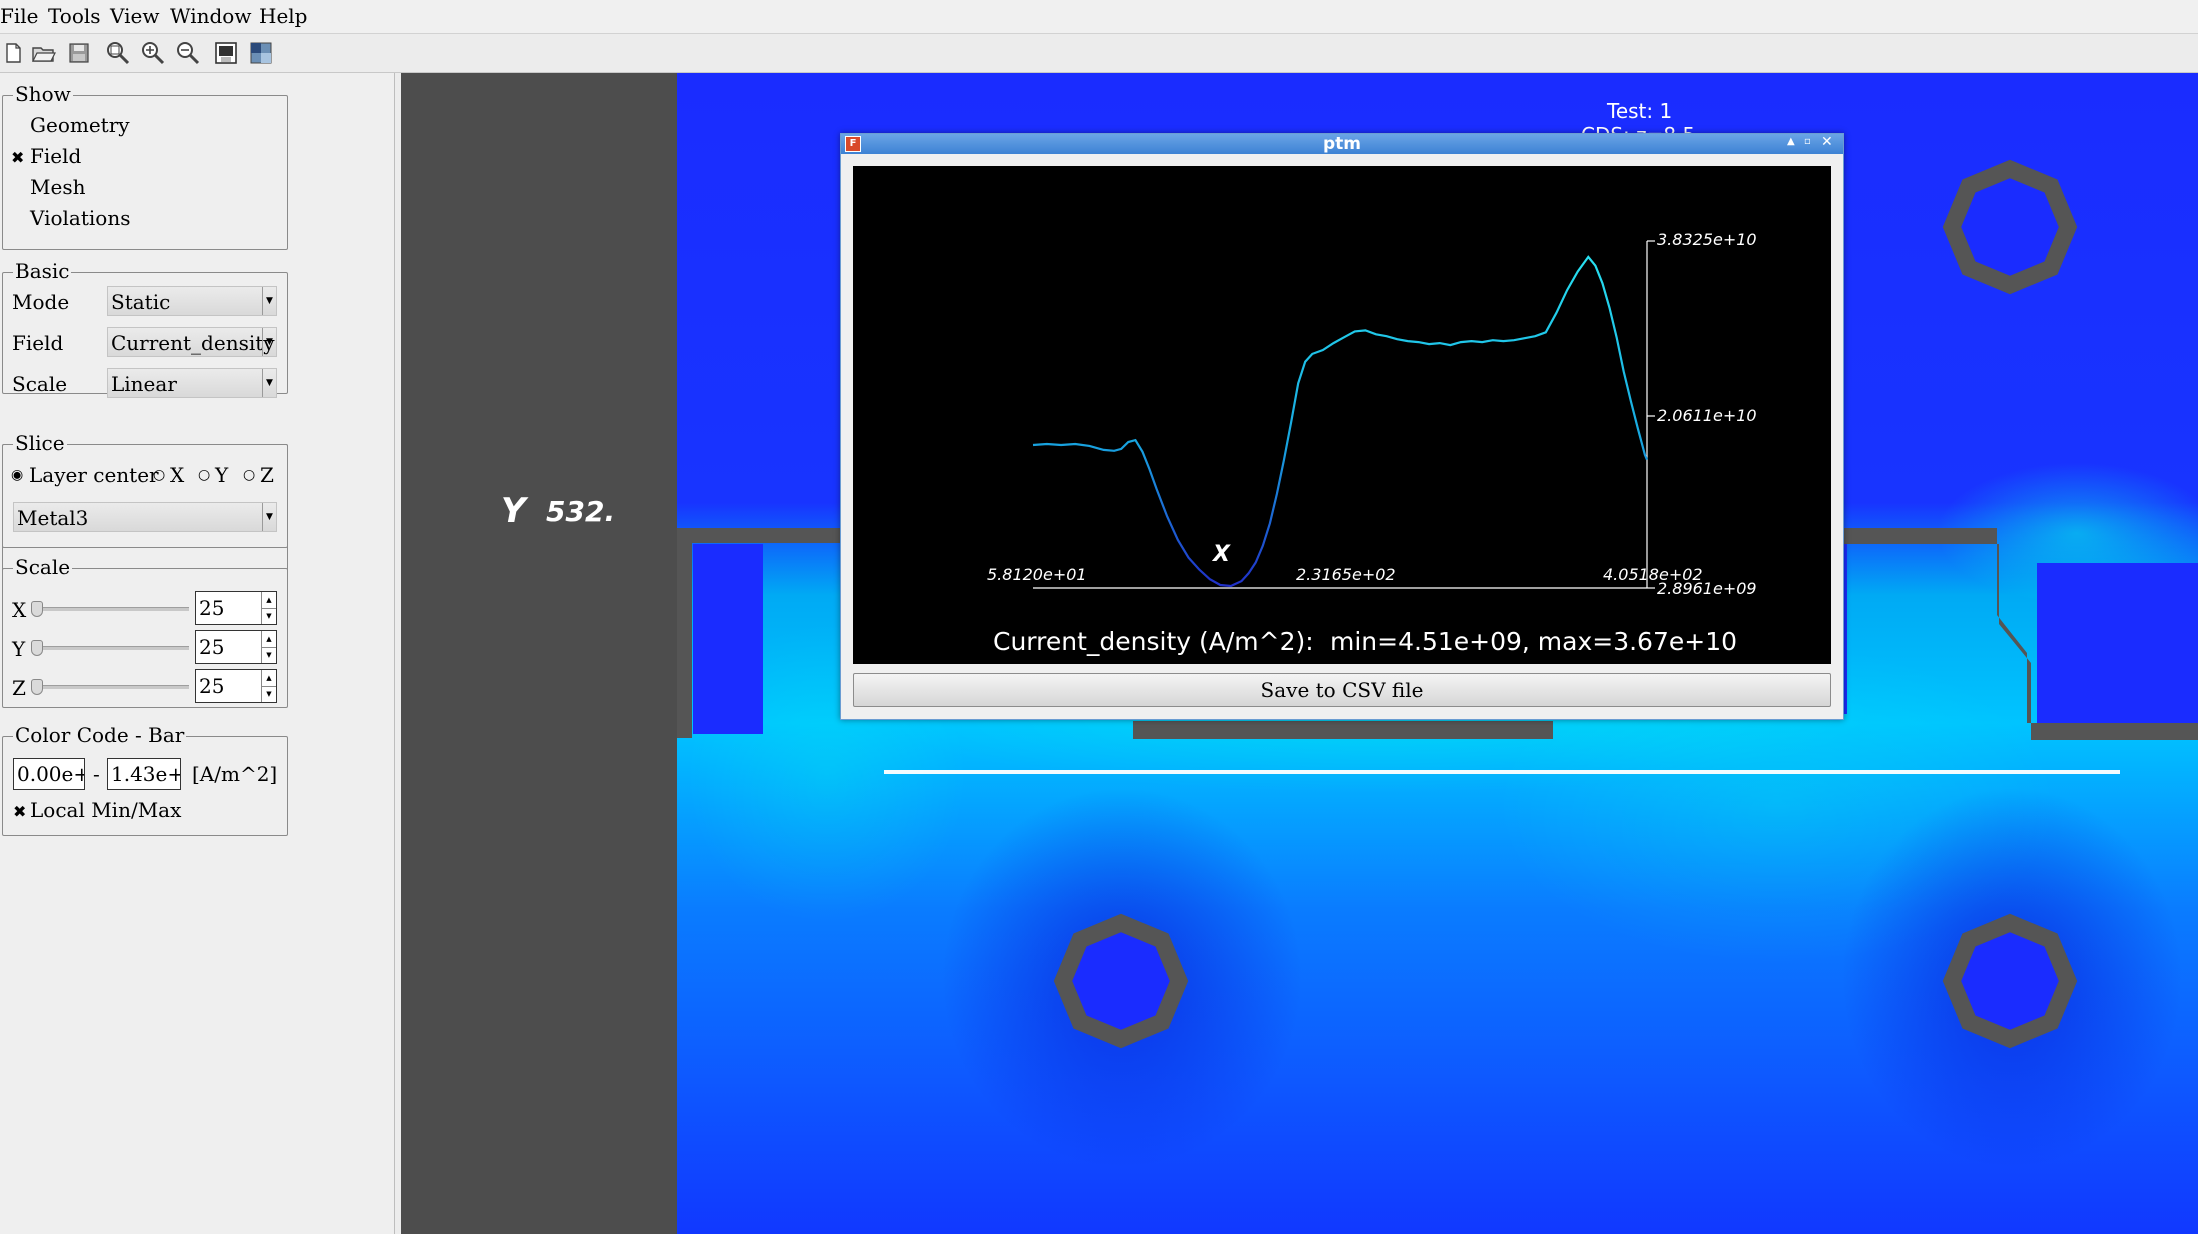 The image size is (2198, 1234). I want to click on scale-x-slider-handle, so click(37, 609).